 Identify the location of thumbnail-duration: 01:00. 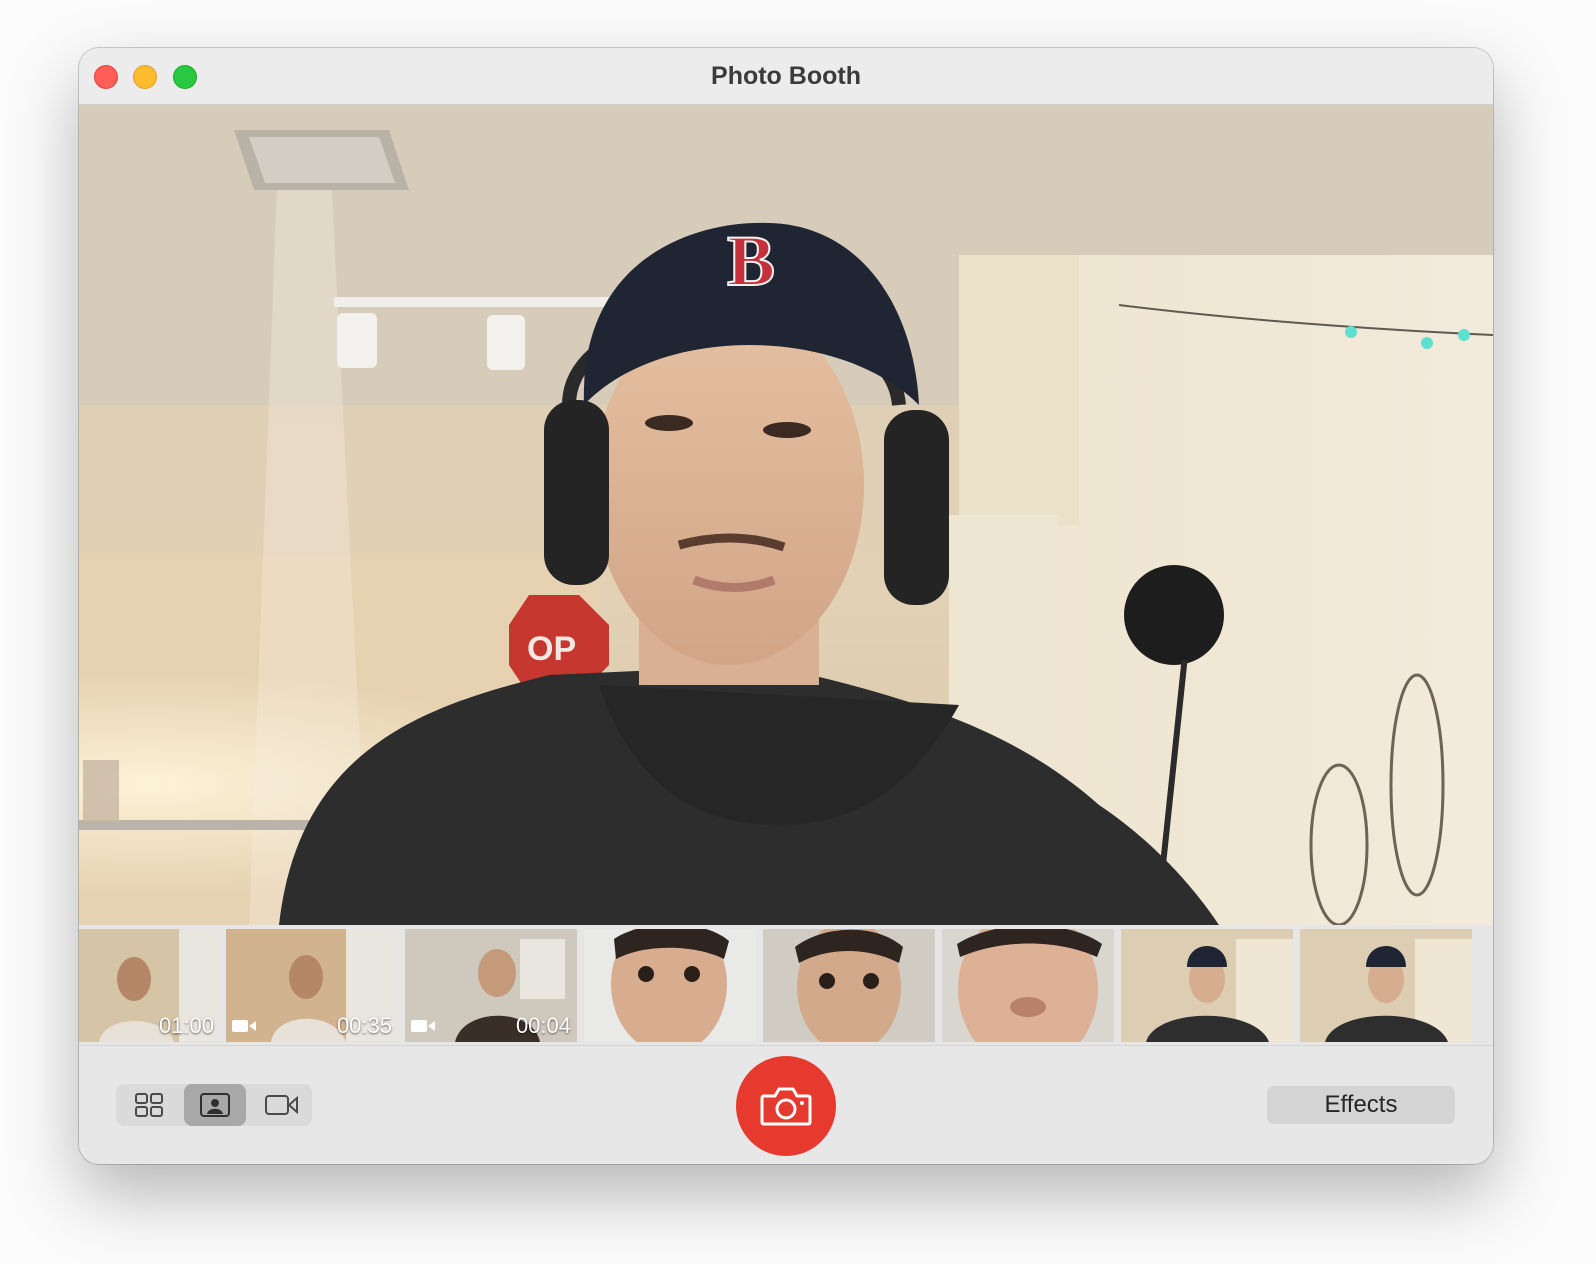
(186, 1025).